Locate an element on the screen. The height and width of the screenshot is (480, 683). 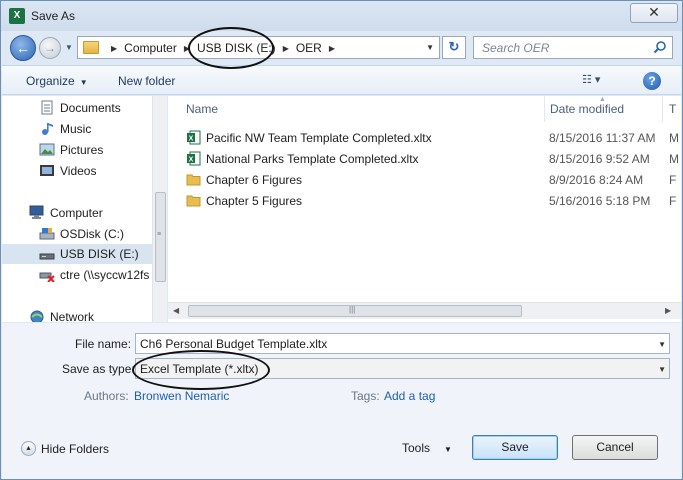
network-icon is located at coordinates (37, 316).